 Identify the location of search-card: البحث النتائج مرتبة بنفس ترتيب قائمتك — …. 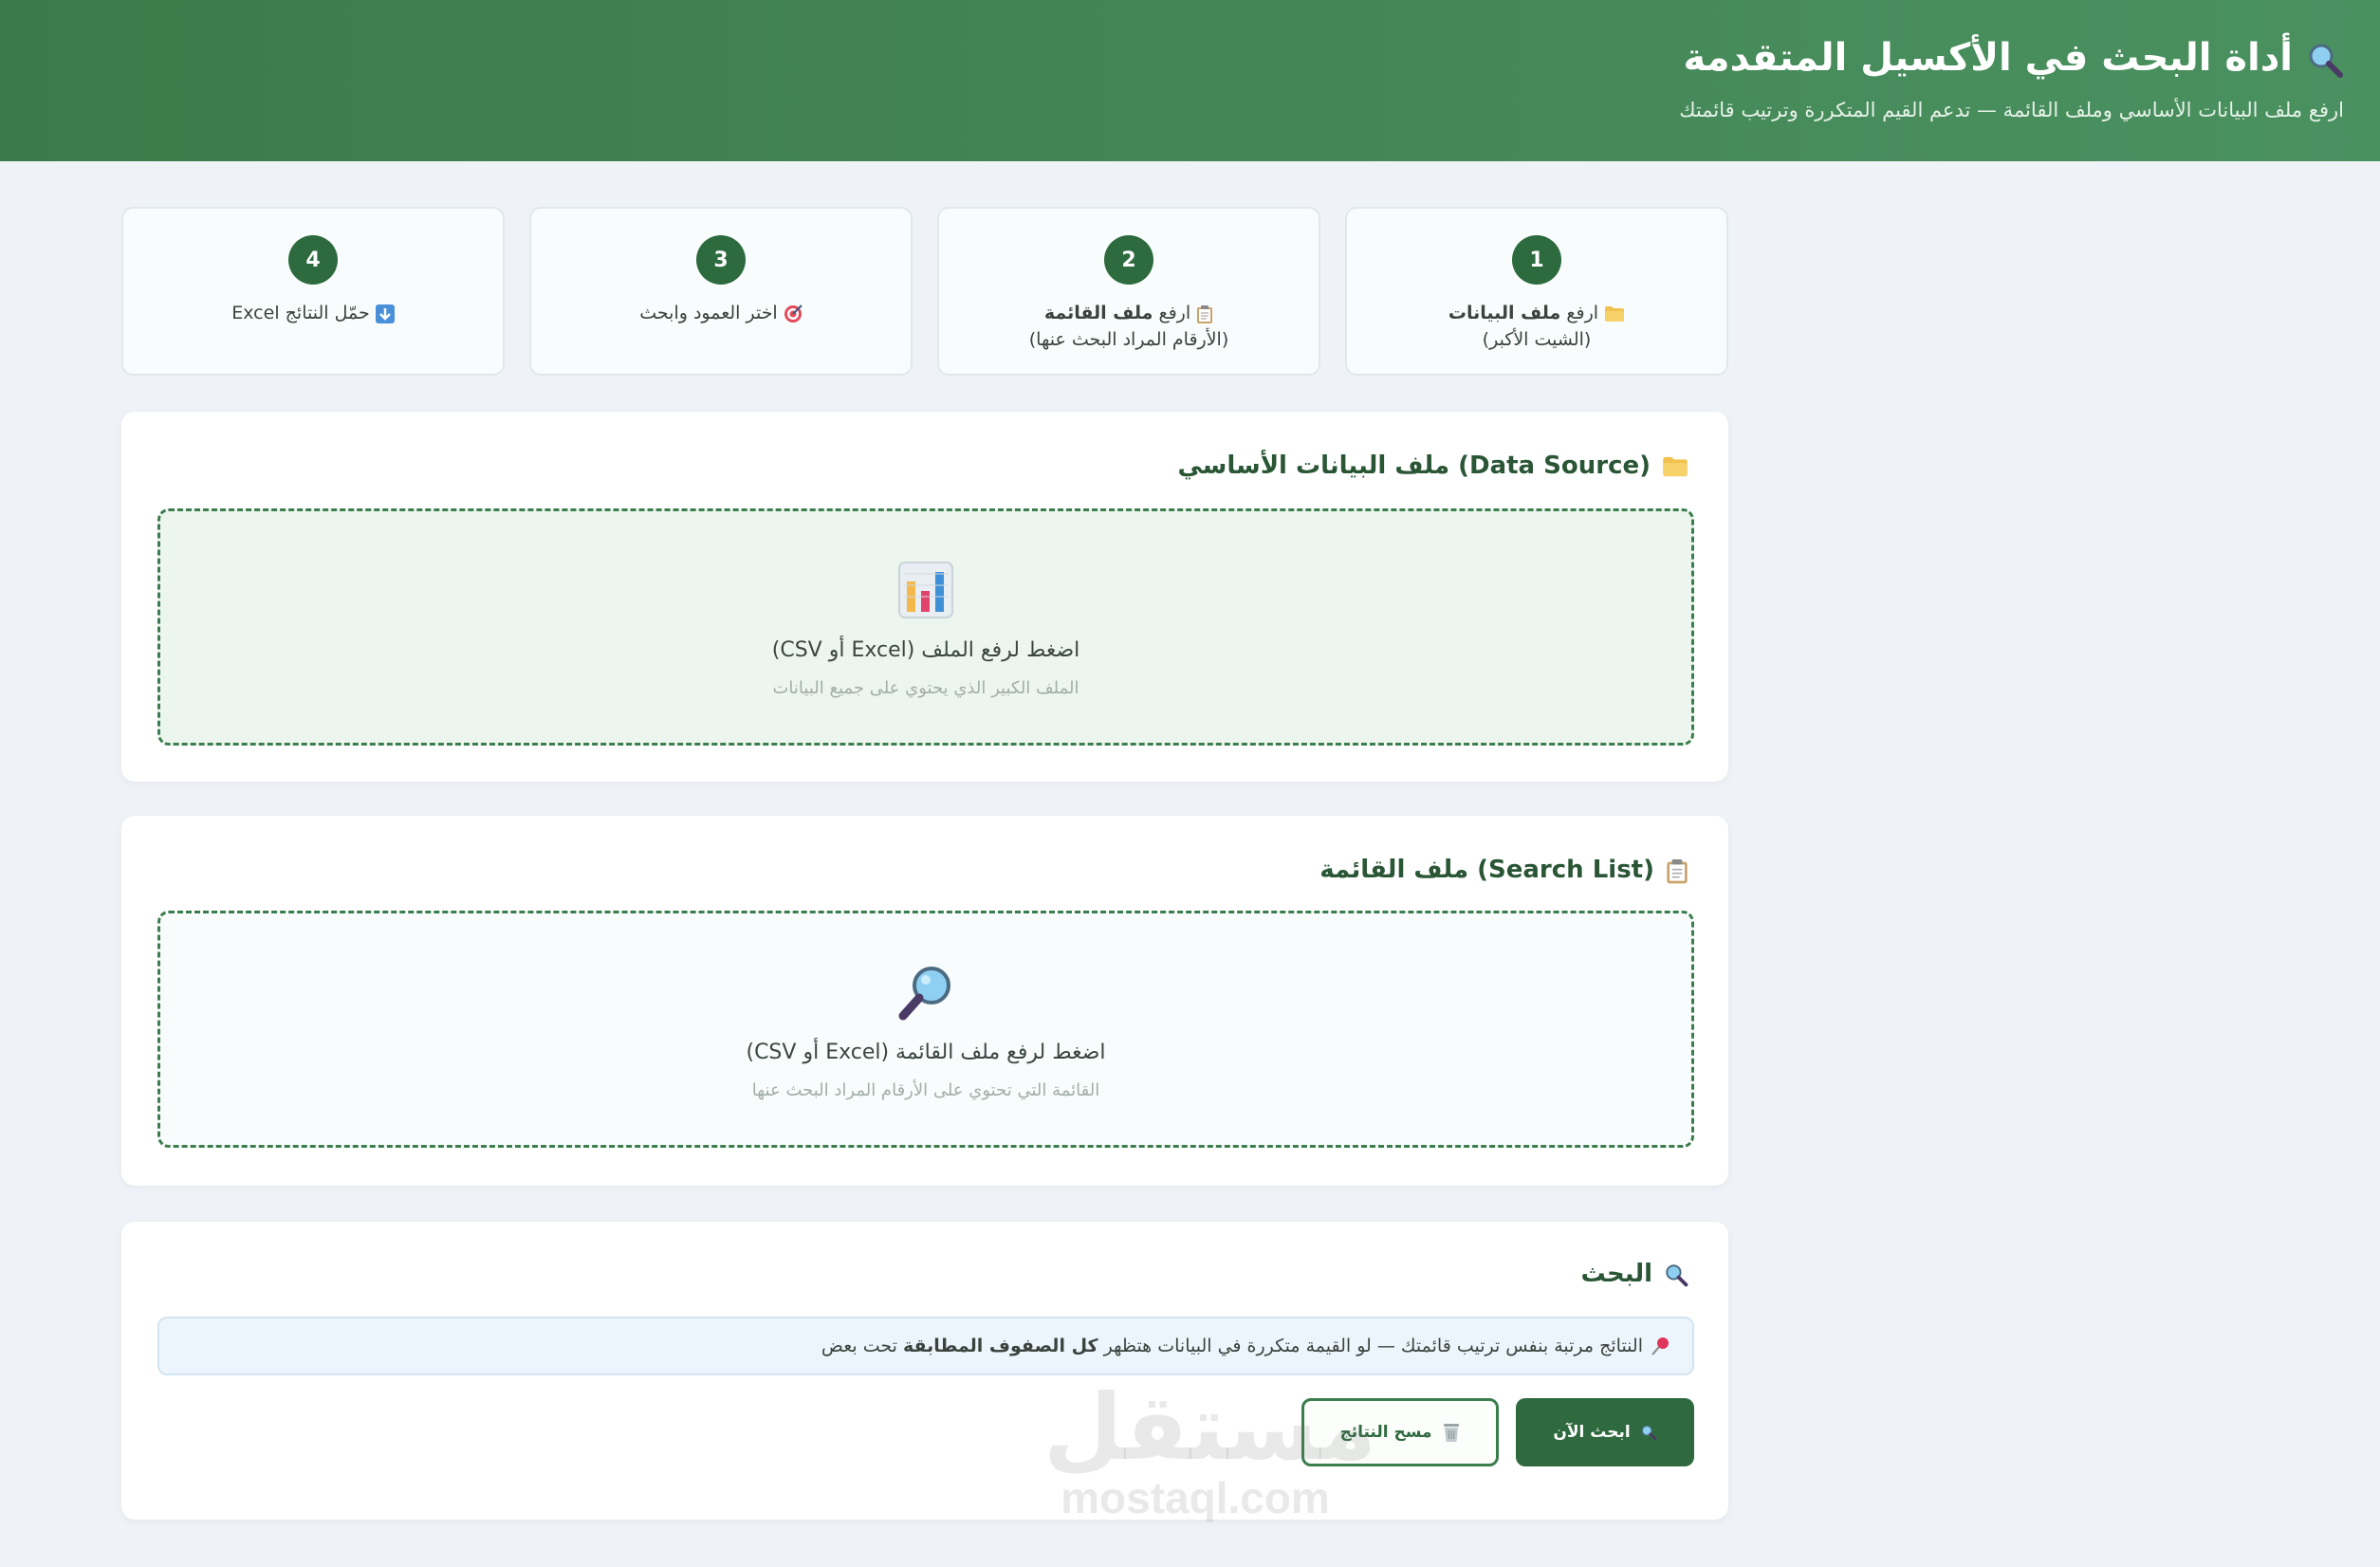
(924, 1371).